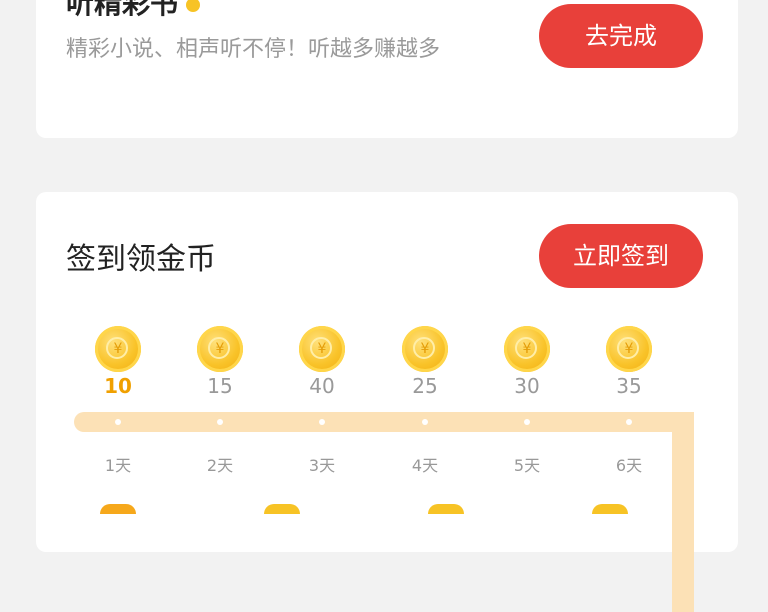  What do you see at coordinates (621, 36) in the screenshot?
I see `complete-task-button: 去完成` at bounding box center [621, 36].